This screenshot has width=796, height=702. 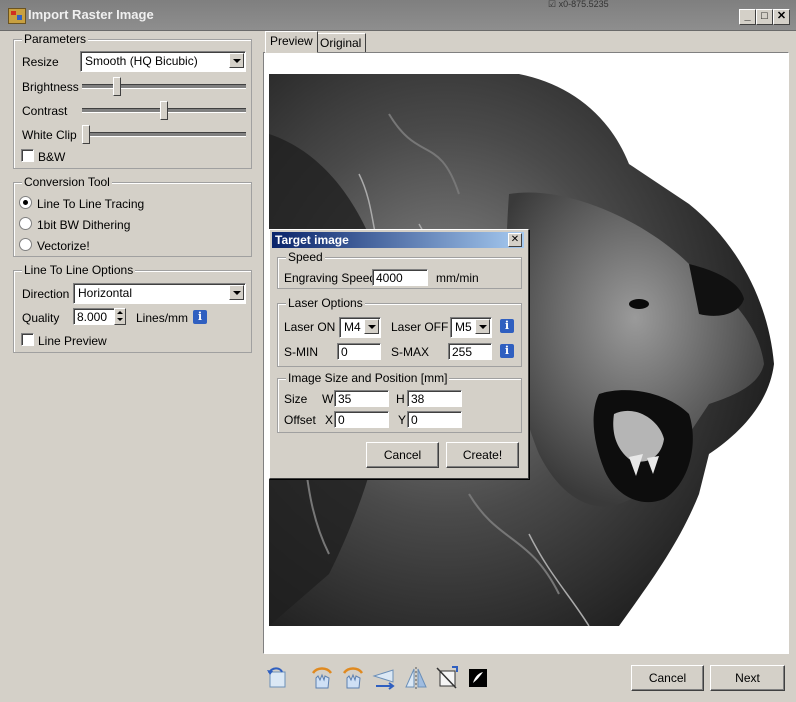 What do you see at coordinates (164, 134) in the screenshot?
I see `white-clip-slider-track` at bounding box center [164, 134].